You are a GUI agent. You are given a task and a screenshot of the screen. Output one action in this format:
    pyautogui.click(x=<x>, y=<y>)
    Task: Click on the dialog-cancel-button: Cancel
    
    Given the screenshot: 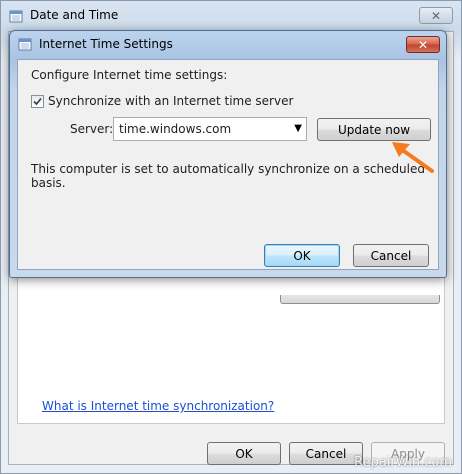 What is the action you would take?
    pyautogui.click(x=391, y=255)
    